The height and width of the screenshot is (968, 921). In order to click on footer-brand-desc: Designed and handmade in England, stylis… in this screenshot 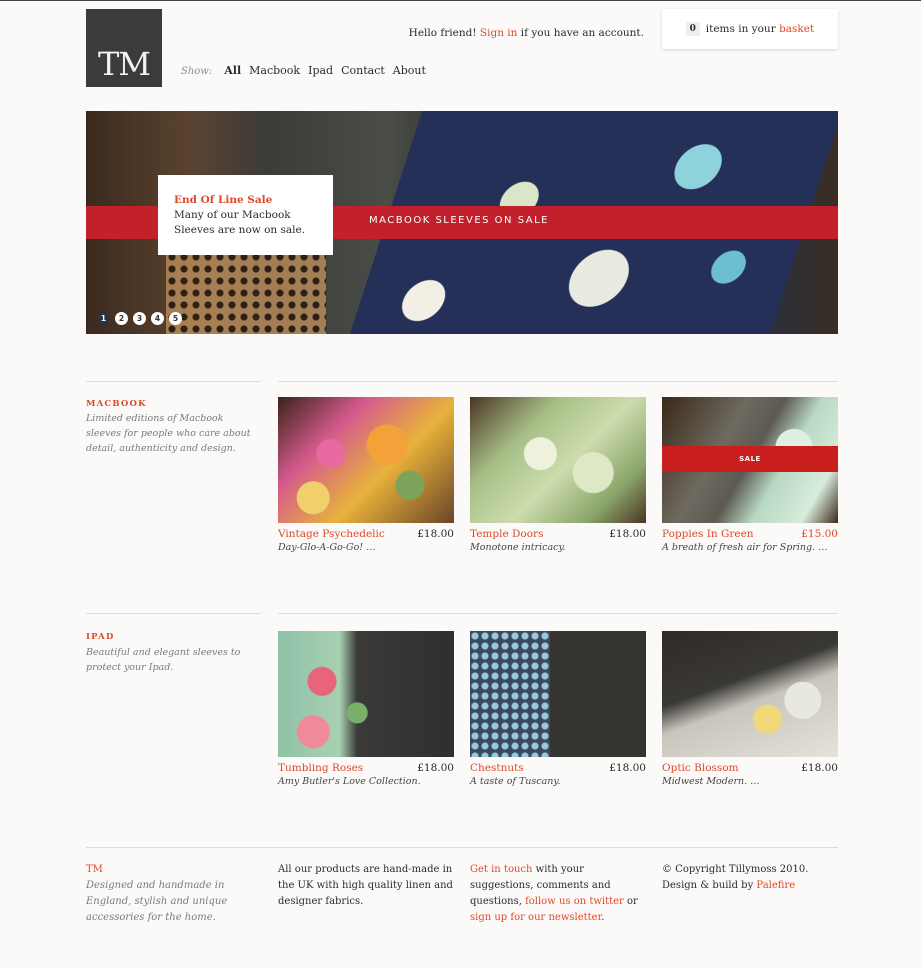, I will do `click(157, 901)`.